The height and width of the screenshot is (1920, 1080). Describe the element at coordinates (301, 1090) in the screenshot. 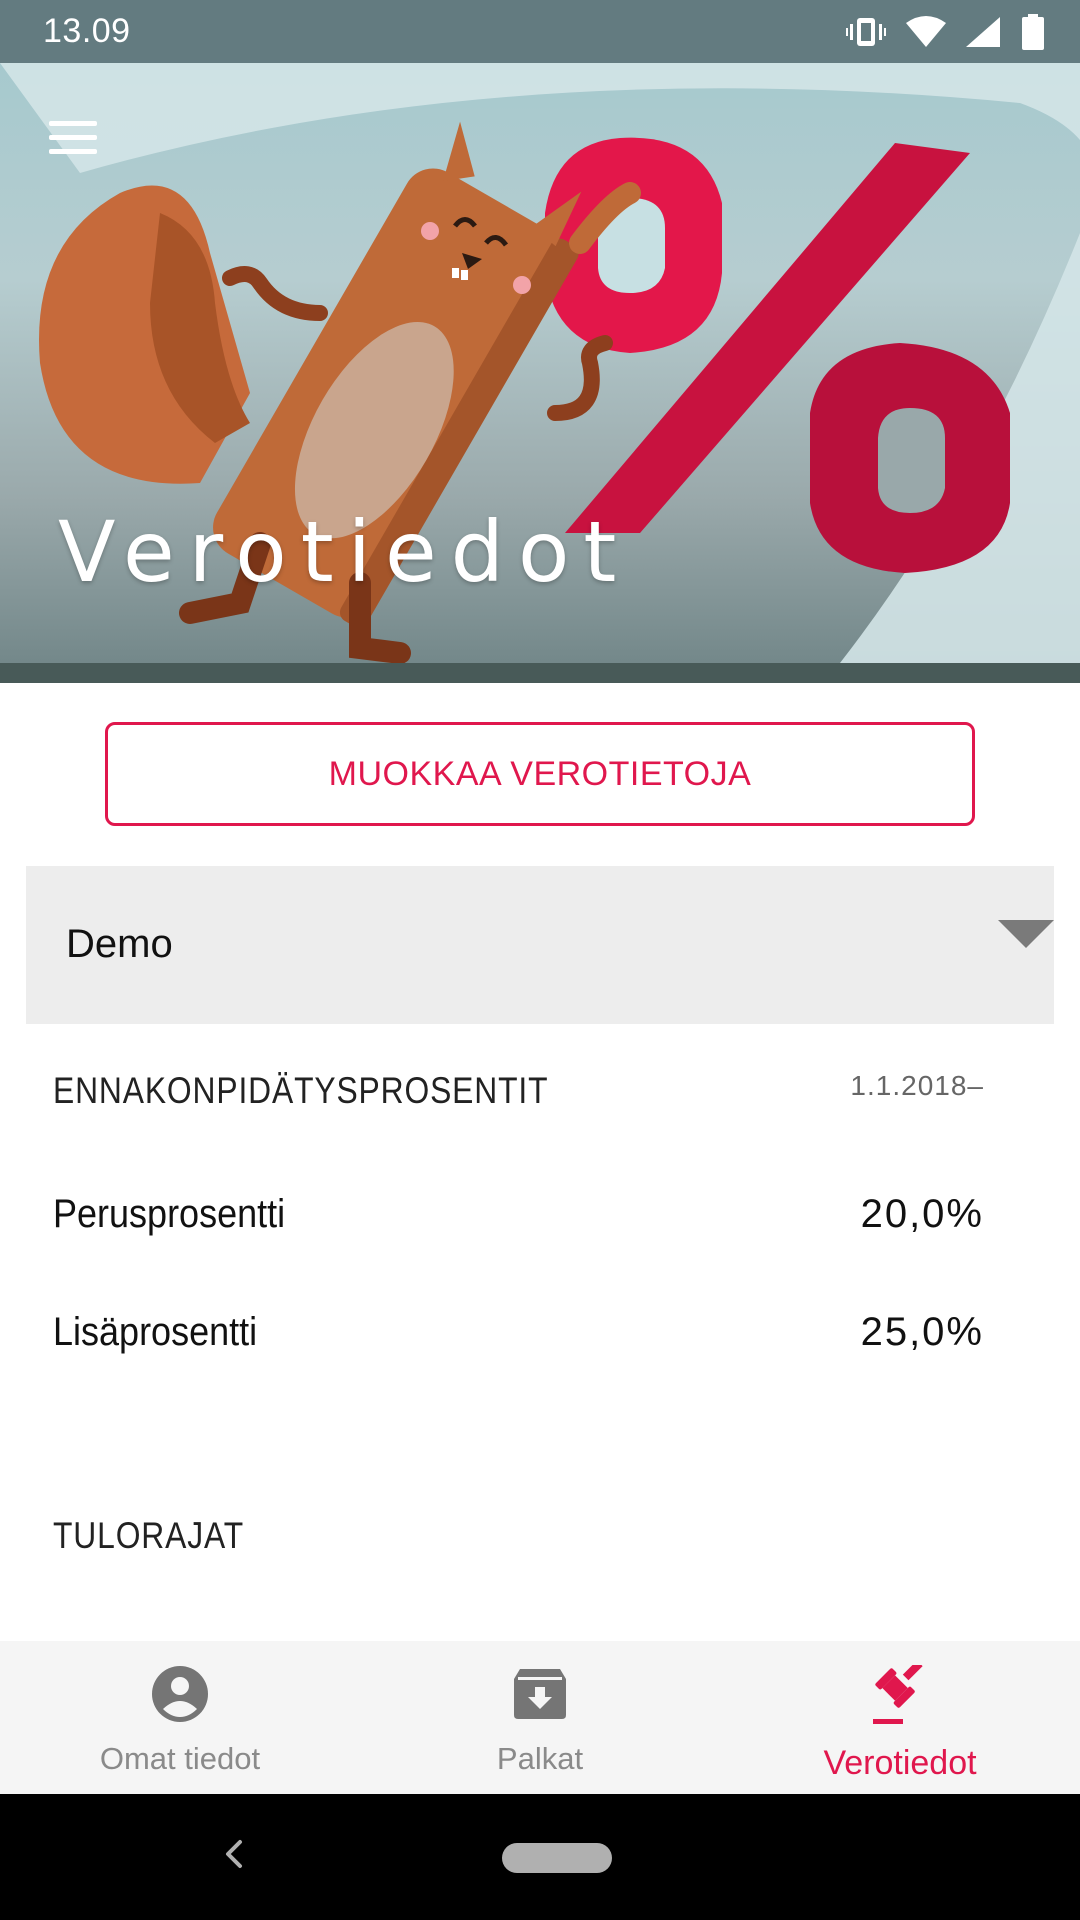

I see `withholding-heading: ENNAKONPIDÄTYSPROSENTIT` at that location.